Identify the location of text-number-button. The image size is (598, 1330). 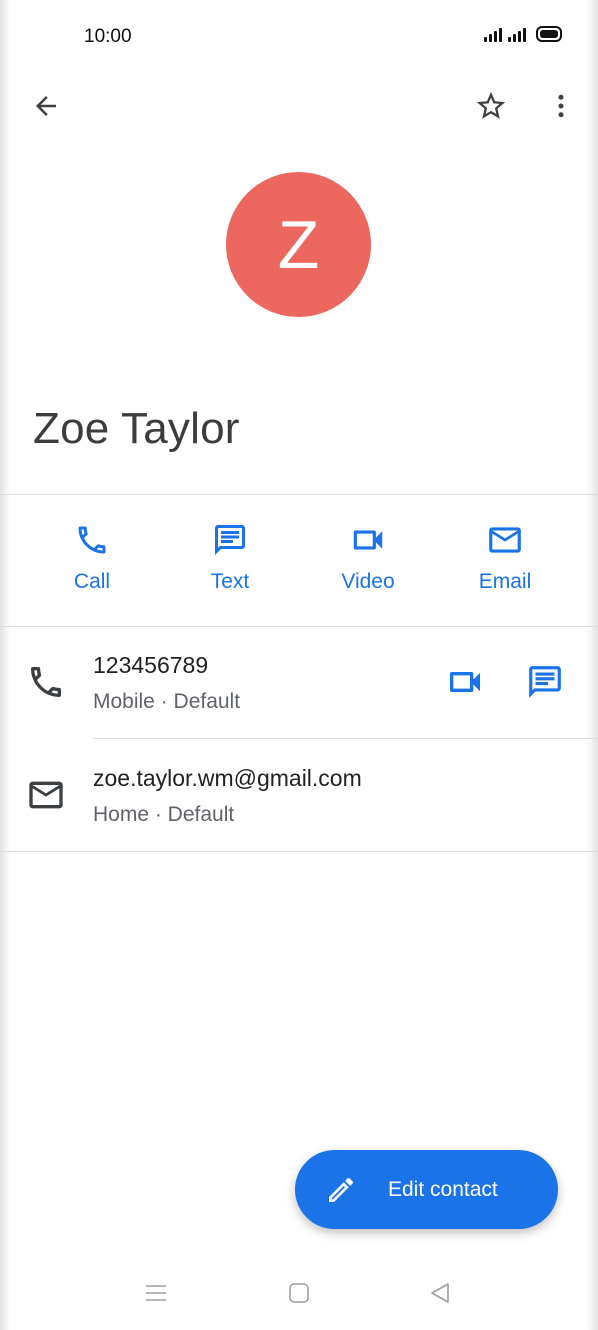
(545, 682).